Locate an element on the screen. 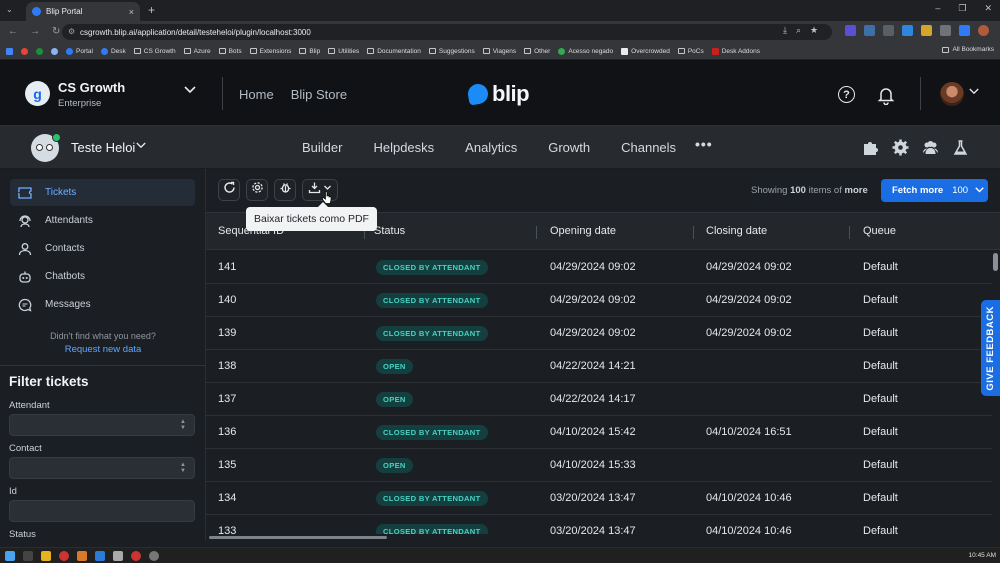 Image resolution: width=1000 pixels, height=563 pixels. reload-icon: ↻ is located at coordinates (56, 31).